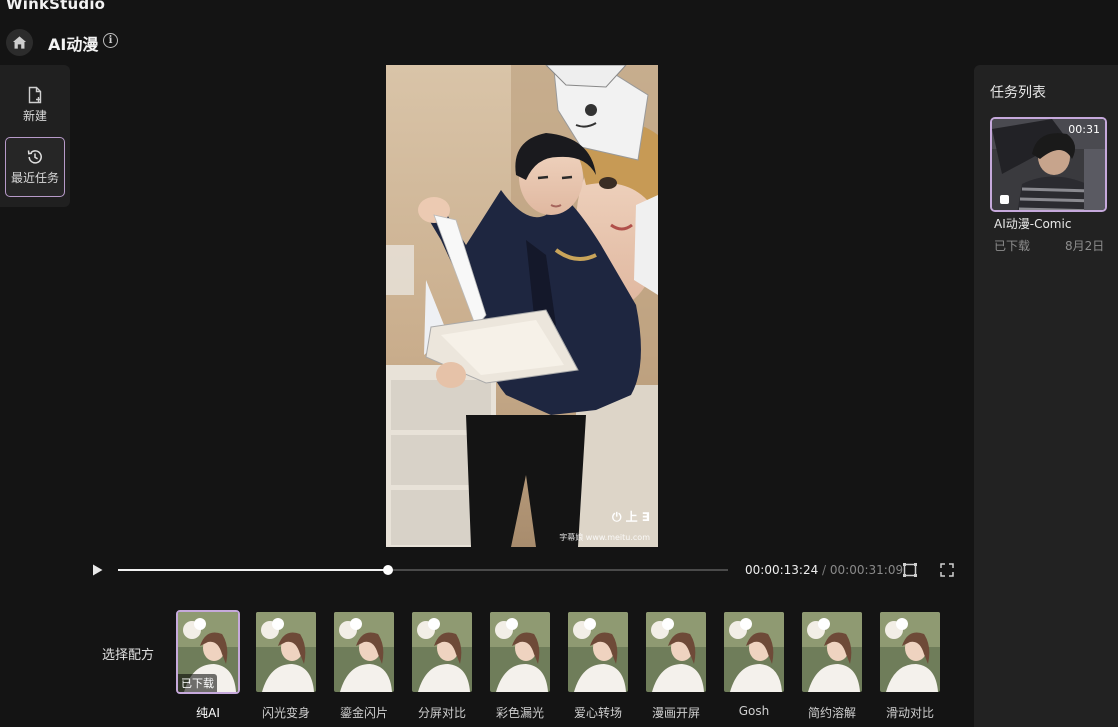 Image resolution: width=1118 pixels, height=727 pixels. Describe the element at coordinates (597, 713) in the screenshot. I see `preset-name: 爱心转场` at that location.